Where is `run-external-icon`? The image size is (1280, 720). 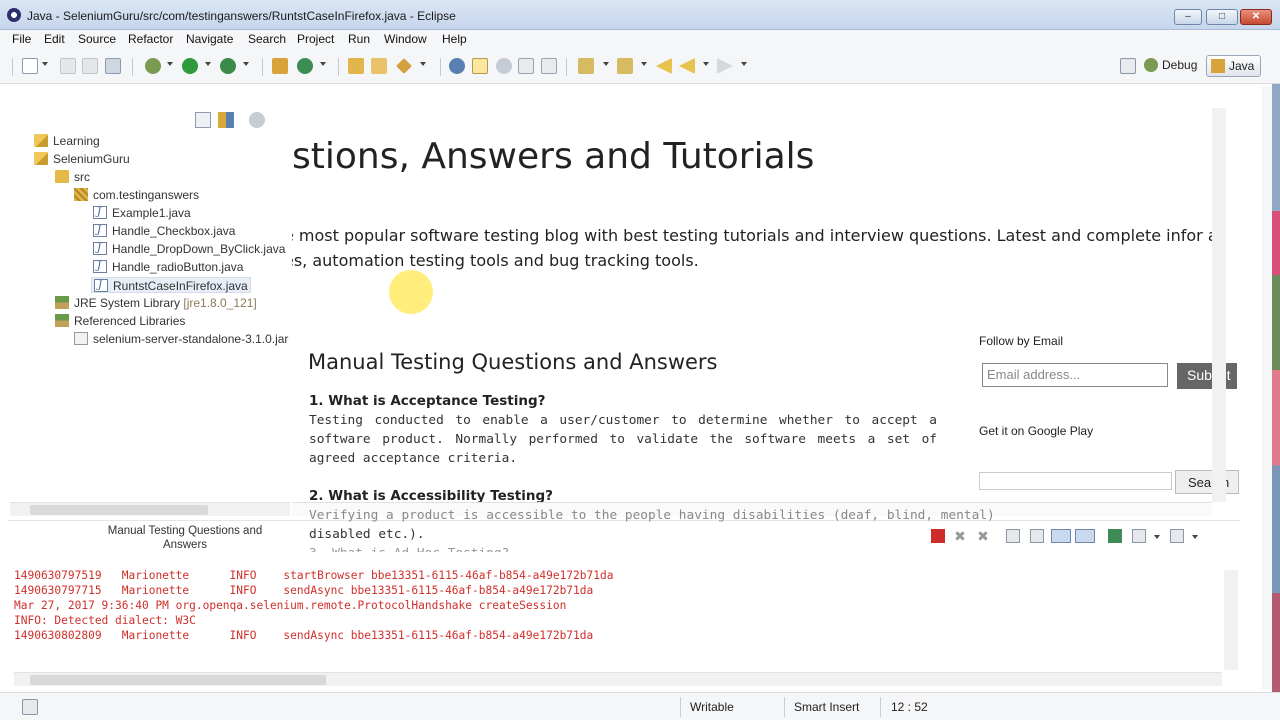
run-external-icon is located at coordinates (228, 66).